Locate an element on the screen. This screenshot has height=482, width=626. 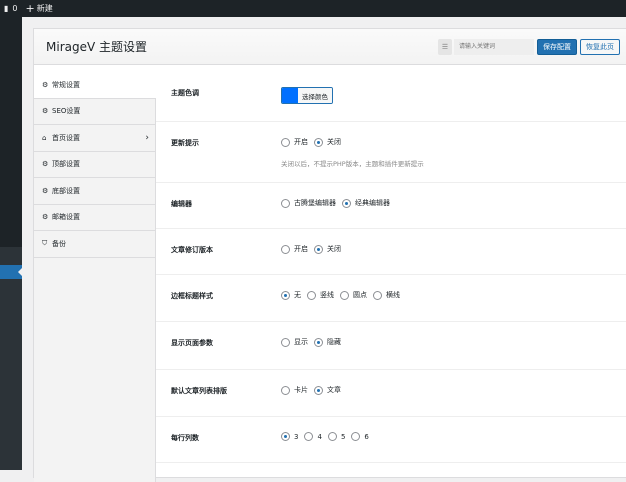
nav-label: 常规设置 is located at coordinates (66, 84).